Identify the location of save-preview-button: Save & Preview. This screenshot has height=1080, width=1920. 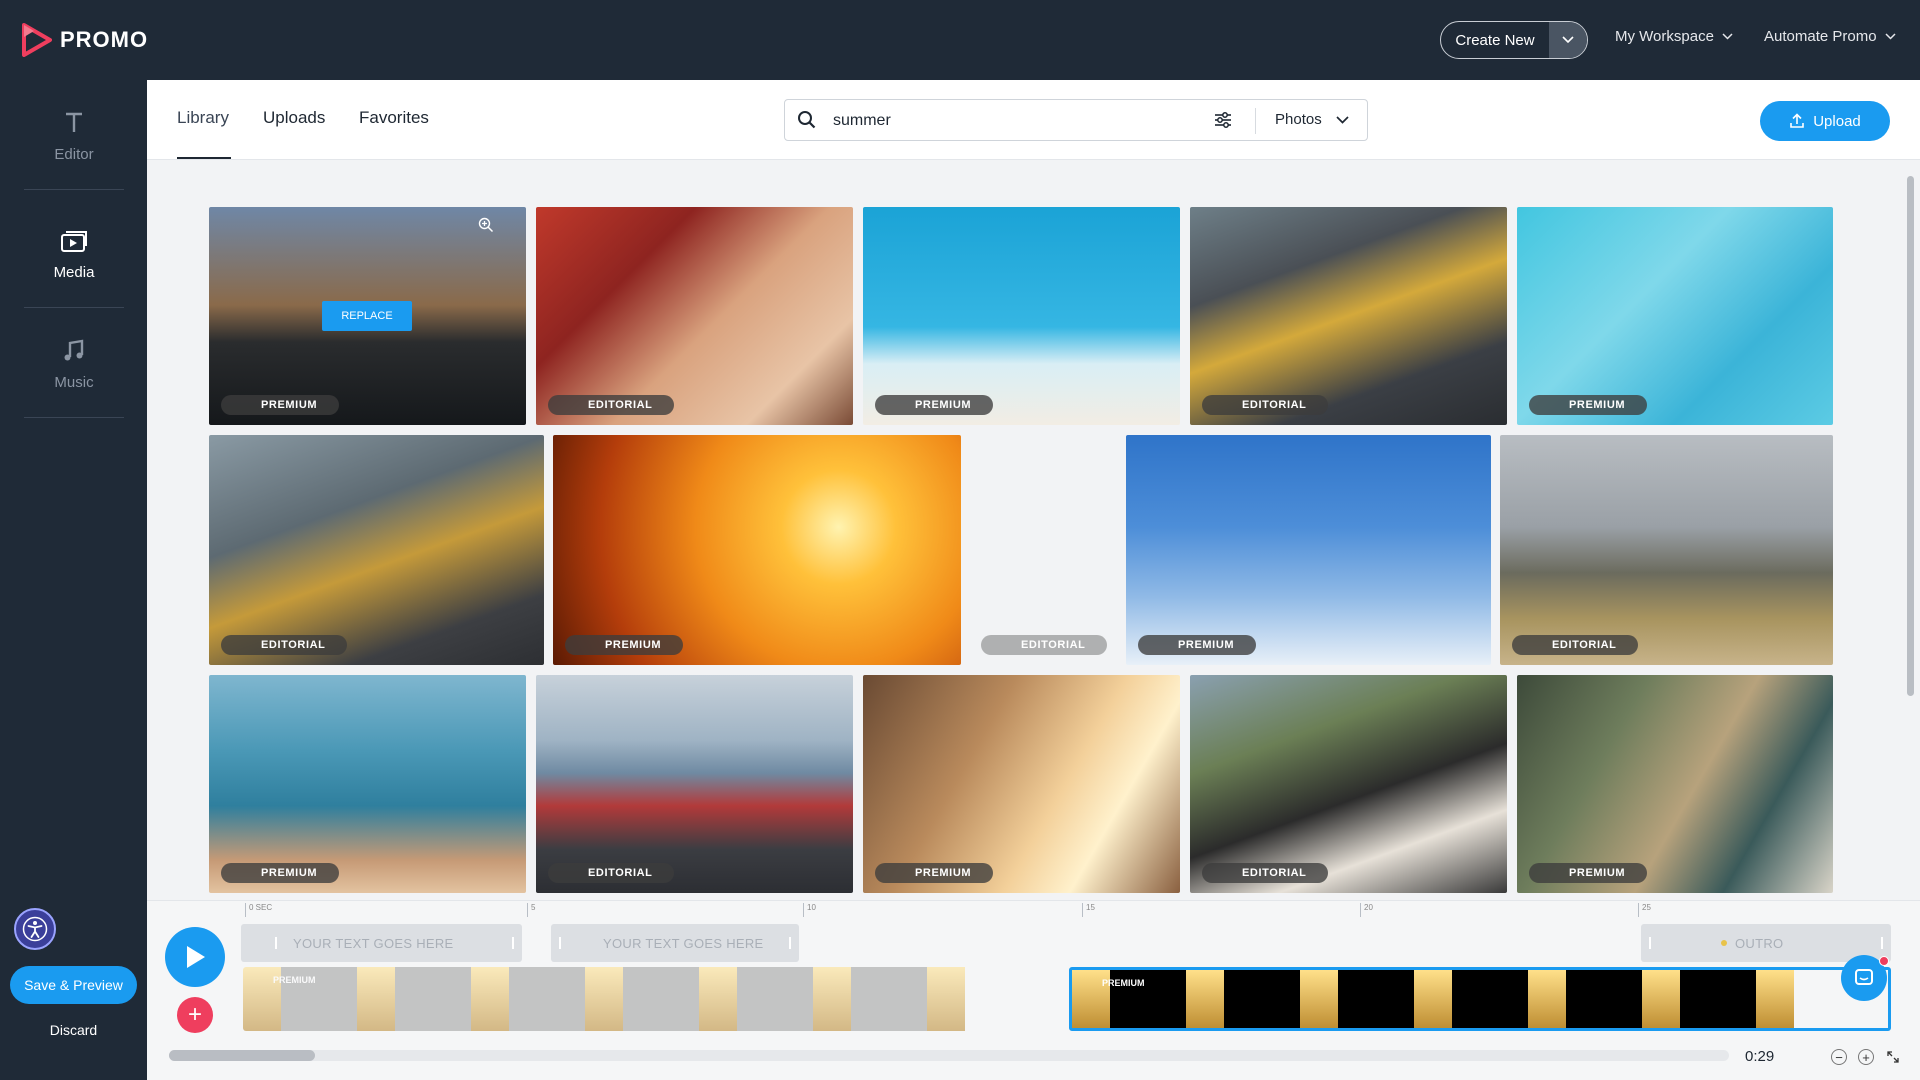
(73, 985).